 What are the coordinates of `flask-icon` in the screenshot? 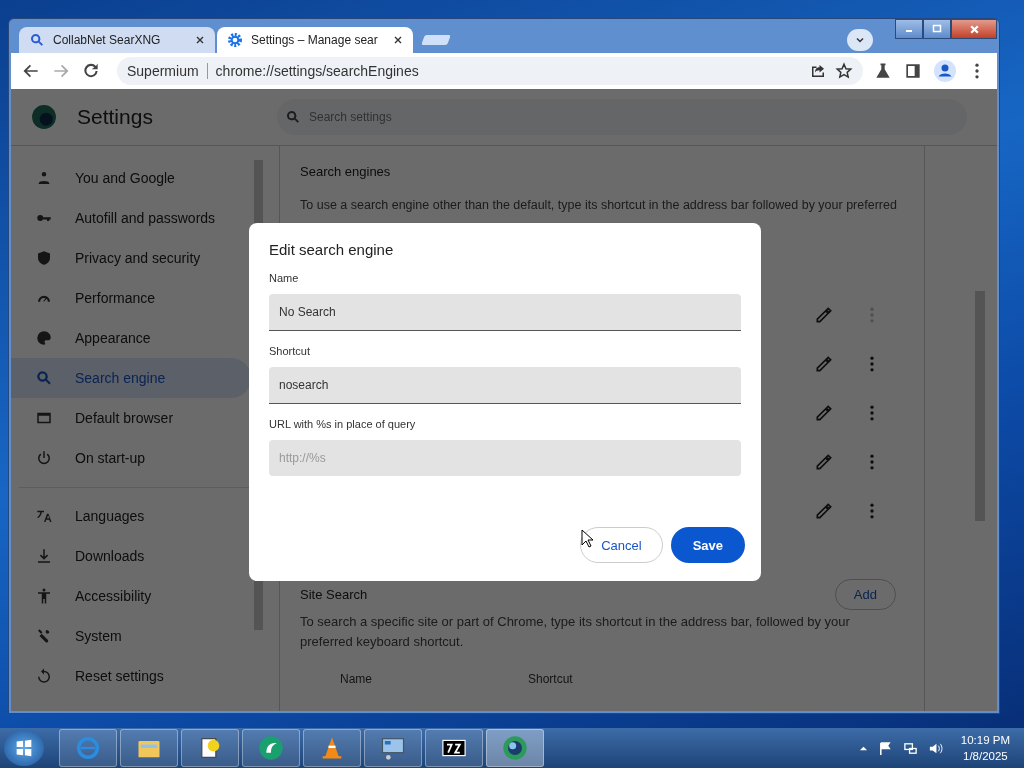 It's located at (883, 71).